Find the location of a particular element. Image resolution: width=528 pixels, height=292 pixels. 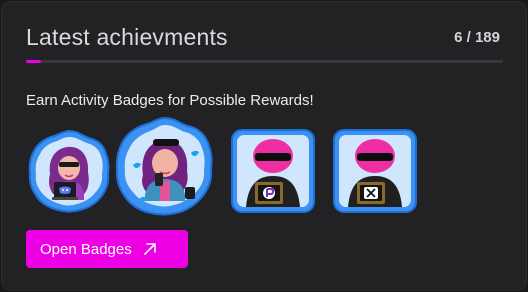

arrow-up-right-icon is located at coordinates (150, 249).